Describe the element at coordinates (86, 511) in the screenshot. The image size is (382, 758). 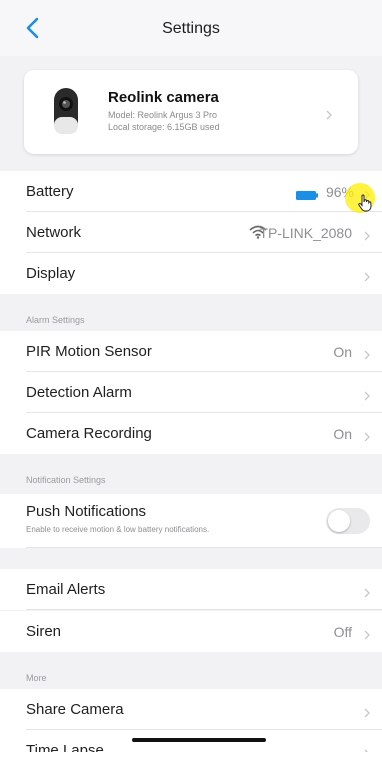
I see `push-label: Push Notifications` at that location.